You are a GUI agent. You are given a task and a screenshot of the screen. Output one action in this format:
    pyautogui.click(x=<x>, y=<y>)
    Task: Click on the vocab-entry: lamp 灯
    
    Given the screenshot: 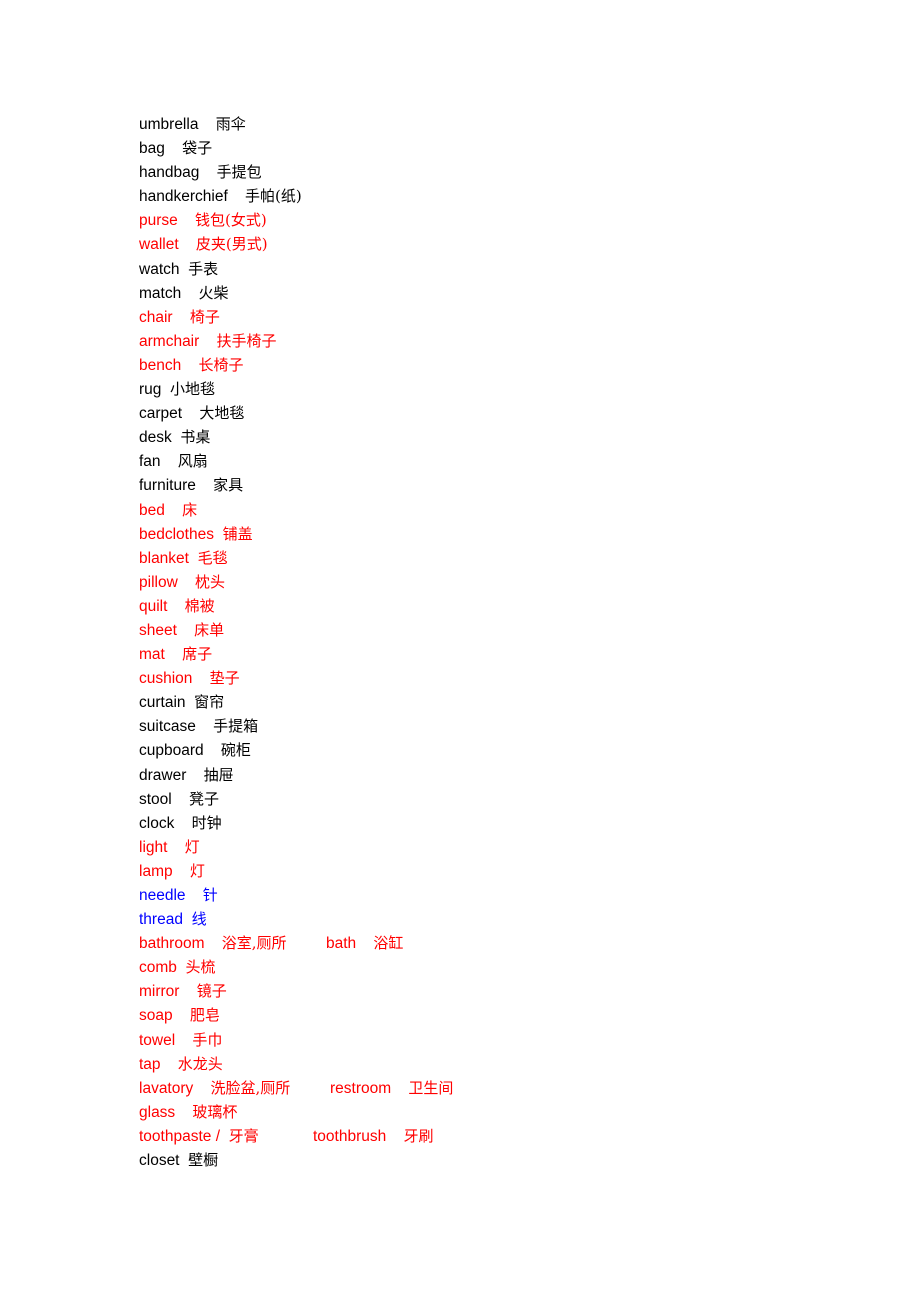 What is the action you would take?
    pyautogui.click(x=220, y=871)
    